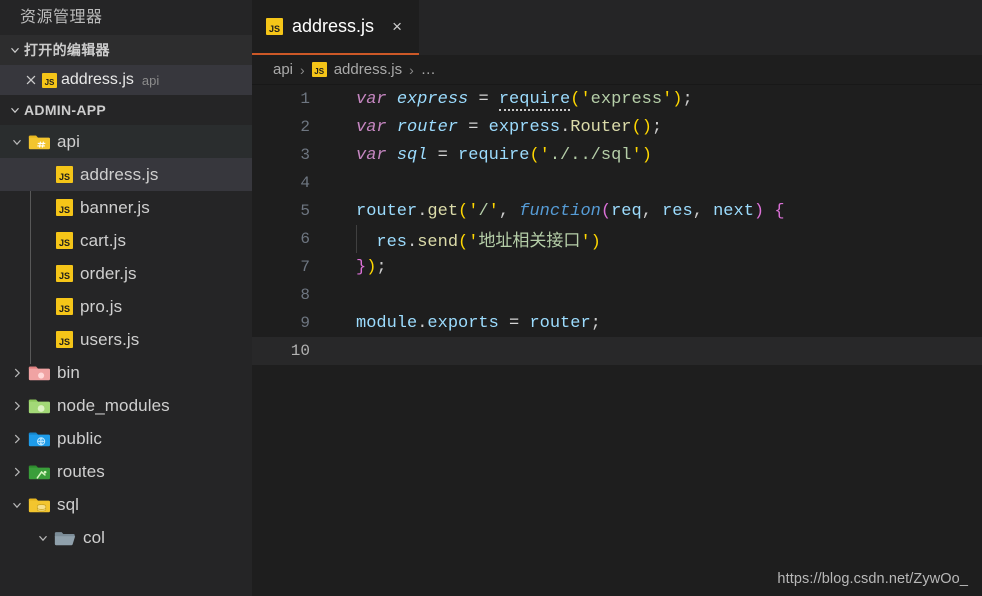 The height and width of the screenshot is (596, 982). What do you see at coordinates (101, 306) in the screenshot?
I see `tree-item-label: pro.js` at bounding box center [101, 306].